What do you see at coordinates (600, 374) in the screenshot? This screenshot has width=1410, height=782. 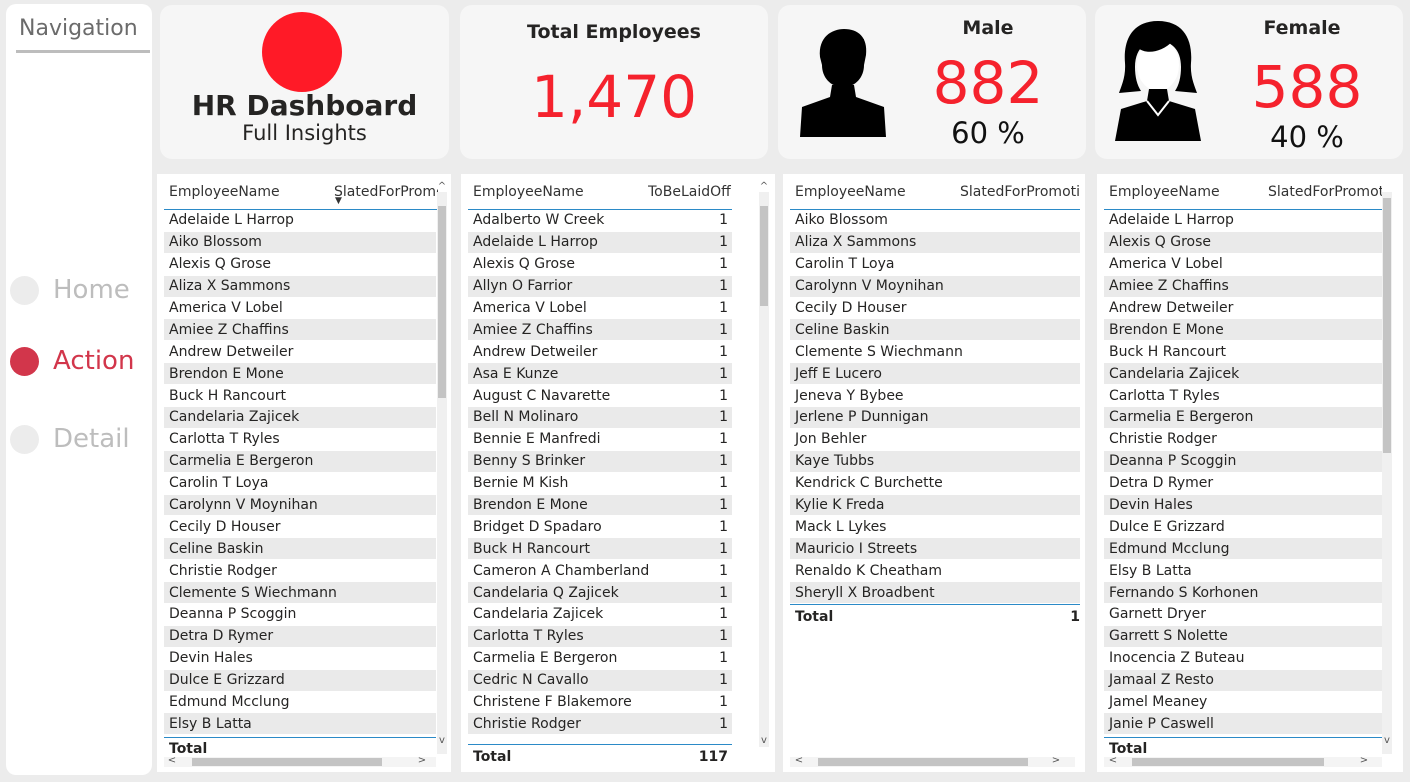 I see `table-row: Asa E Kunze 1` at bounding box center [600, 374].